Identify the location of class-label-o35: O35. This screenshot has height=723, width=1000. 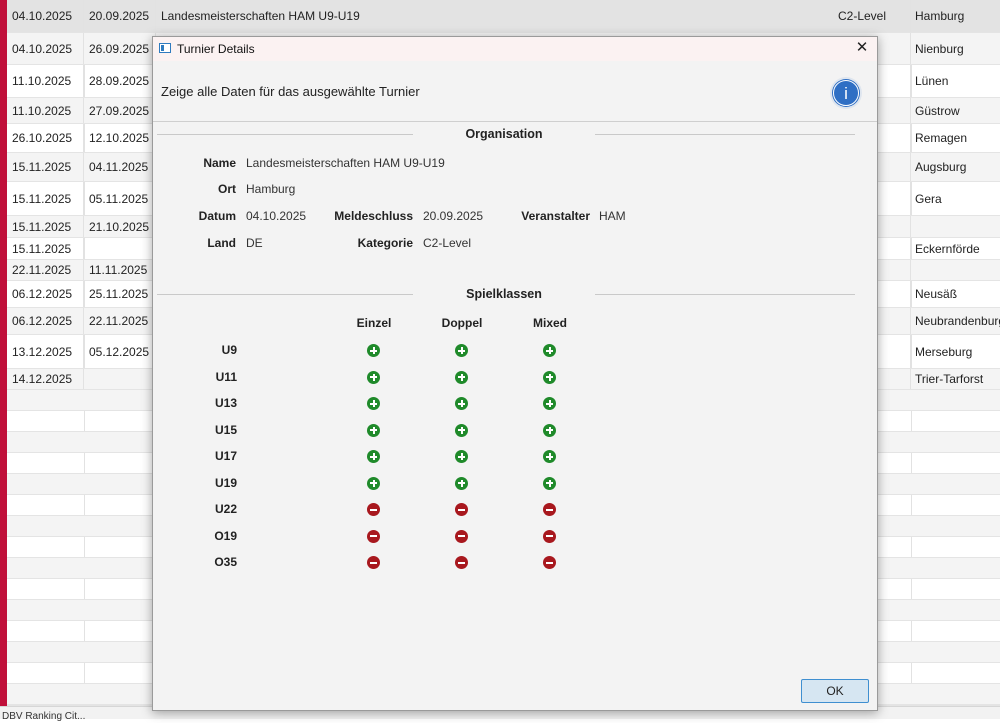
(225, 562).